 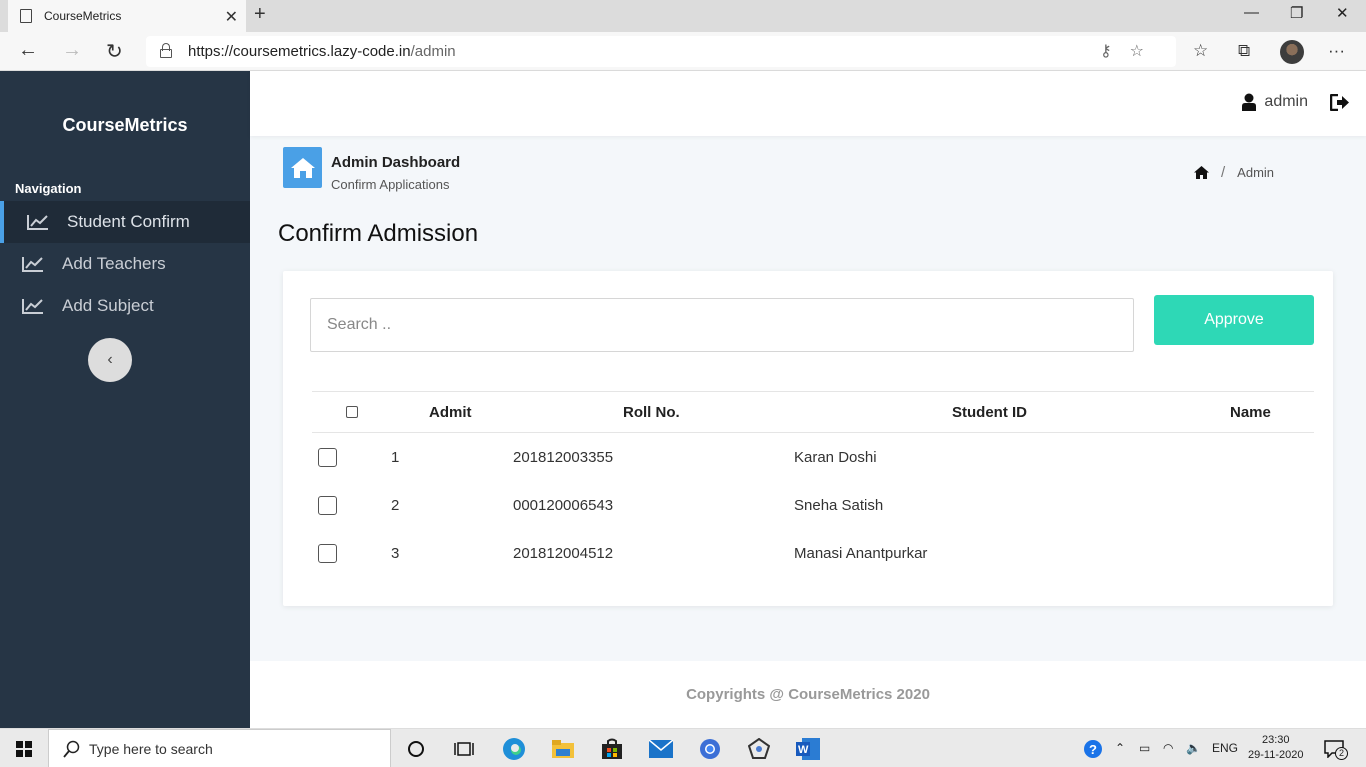 What do you see at coordinates (48, 188) in the screenshot?
I see `nav-section-label: Navigation` at bounding box center [48, 188].